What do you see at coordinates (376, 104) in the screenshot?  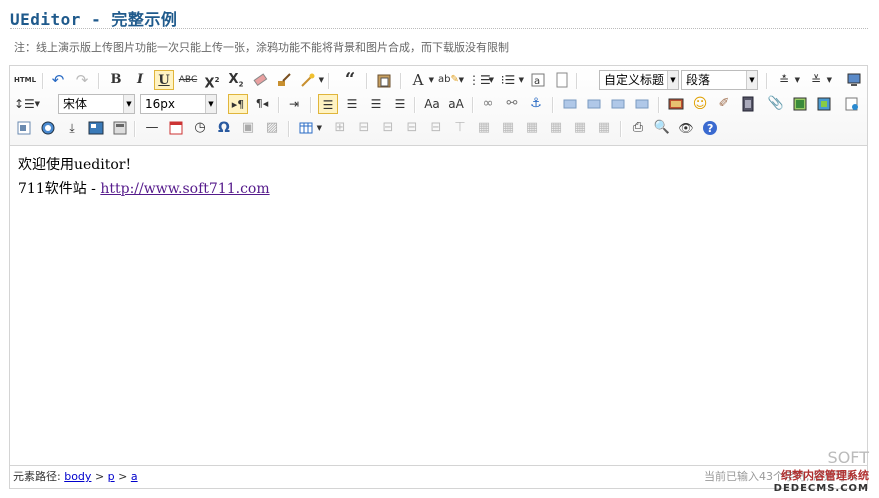 I see `align-right-icon: ☰` at bounding box center [376, 104].